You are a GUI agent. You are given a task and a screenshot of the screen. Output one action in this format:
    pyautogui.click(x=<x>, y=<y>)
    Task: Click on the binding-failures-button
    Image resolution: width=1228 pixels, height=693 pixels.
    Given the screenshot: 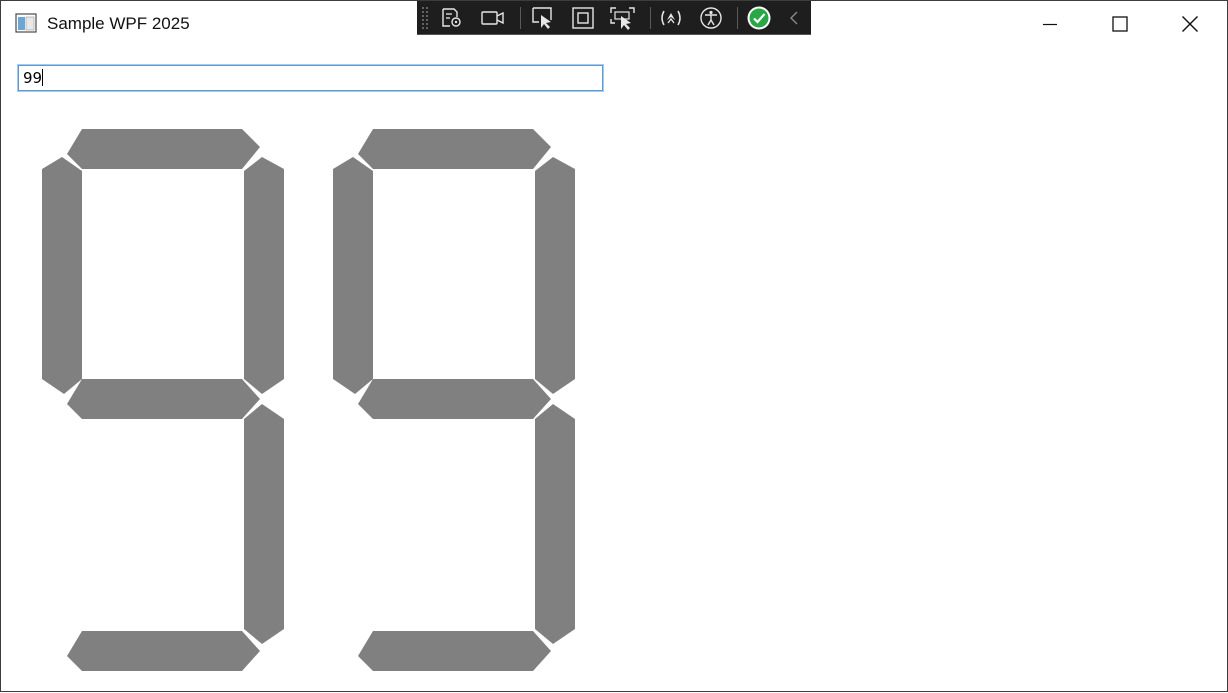 What is the action you would take?
    pyautogui.click(x=759, y=18)
    